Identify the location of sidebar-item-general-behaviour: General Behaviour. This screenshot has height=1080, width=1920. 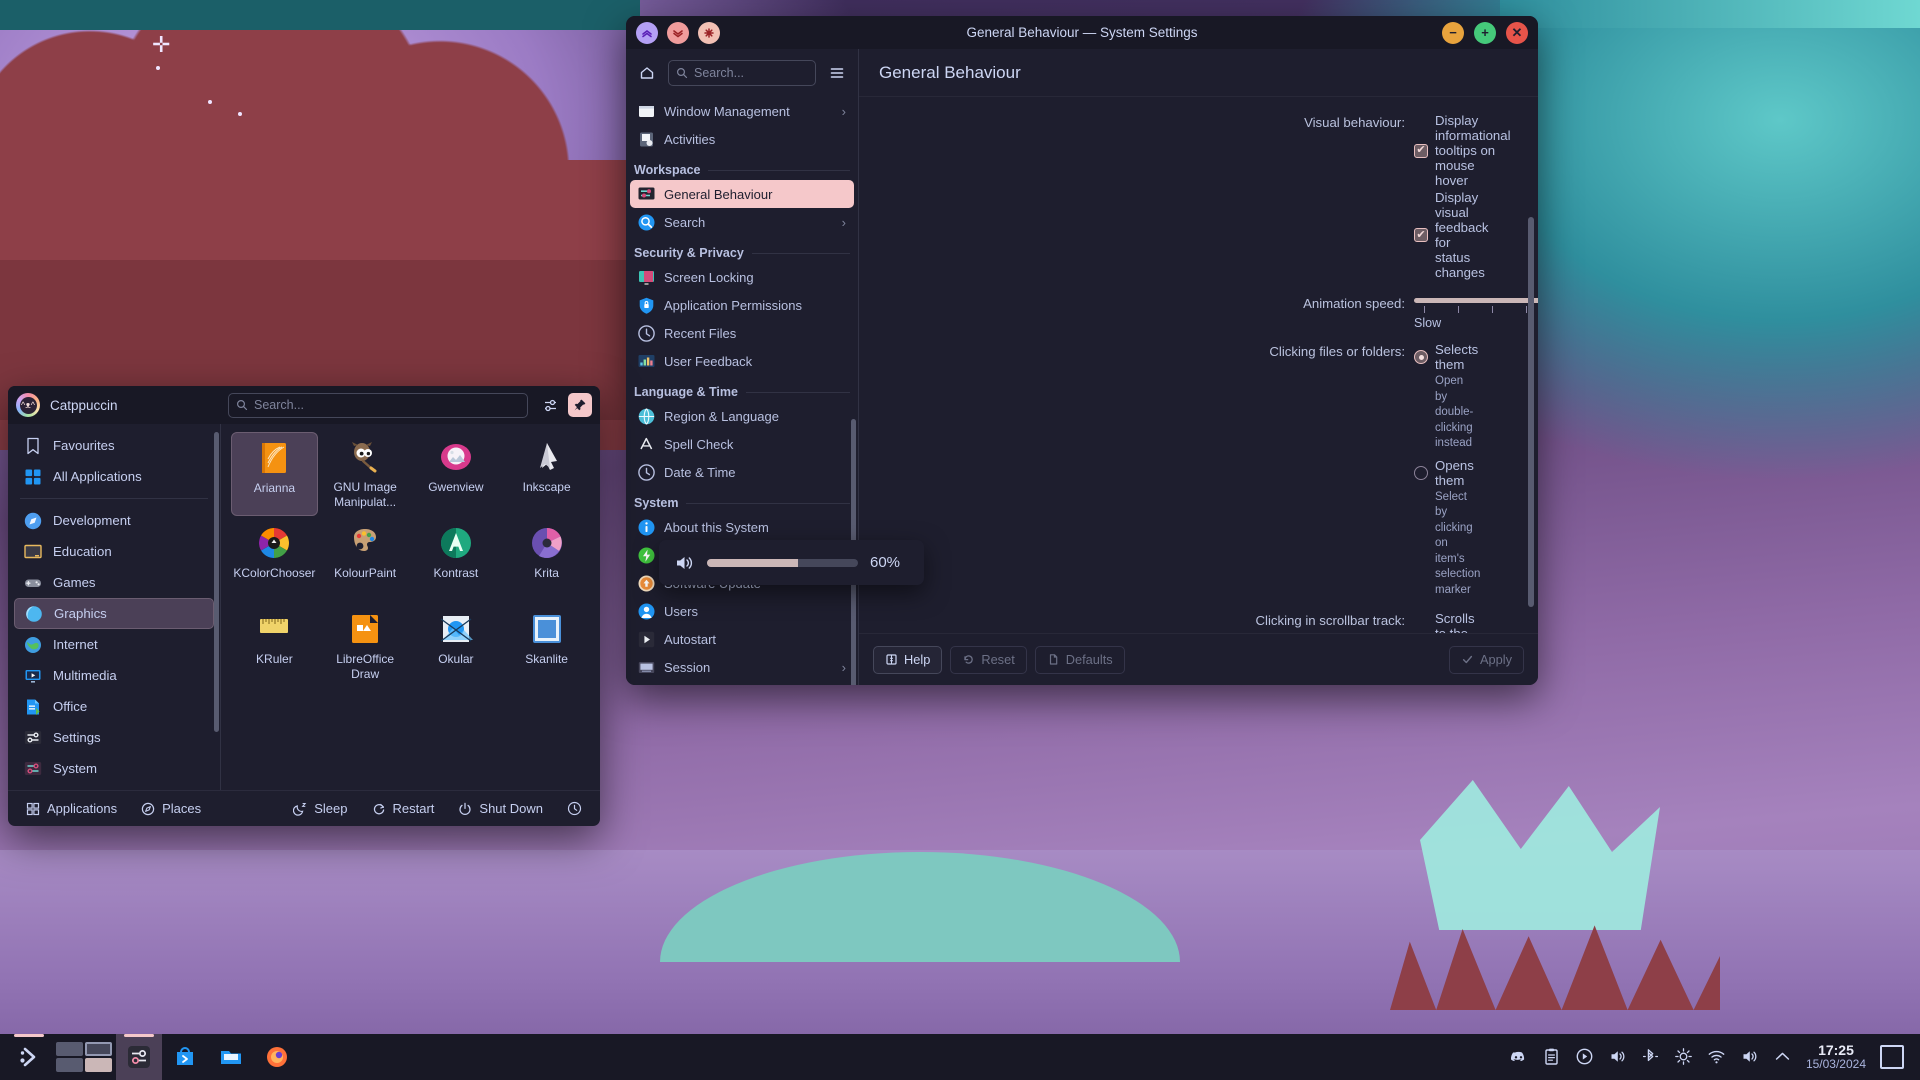
(742, 194).